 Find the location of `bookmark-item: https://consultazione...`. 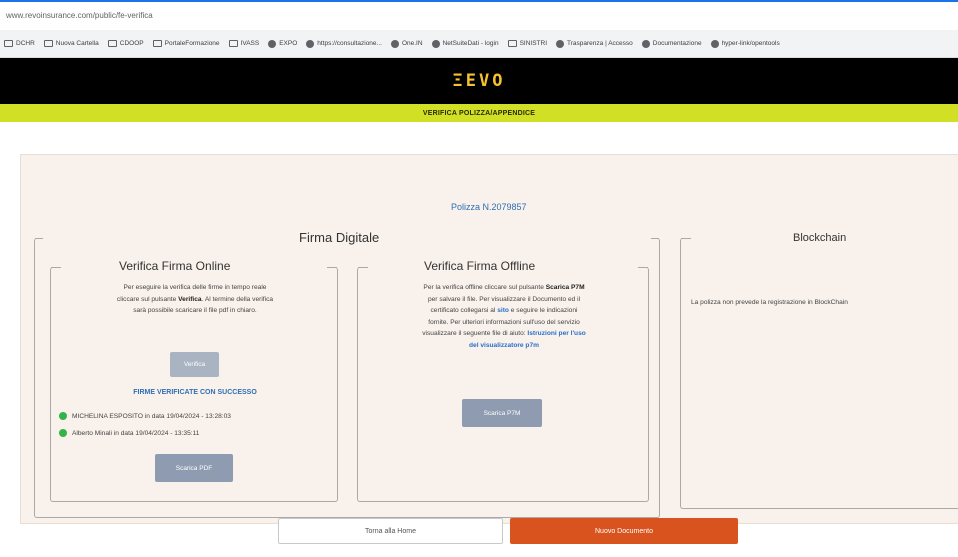

bookmark-item: https://consultazione... is located at coordinates (344, 43).